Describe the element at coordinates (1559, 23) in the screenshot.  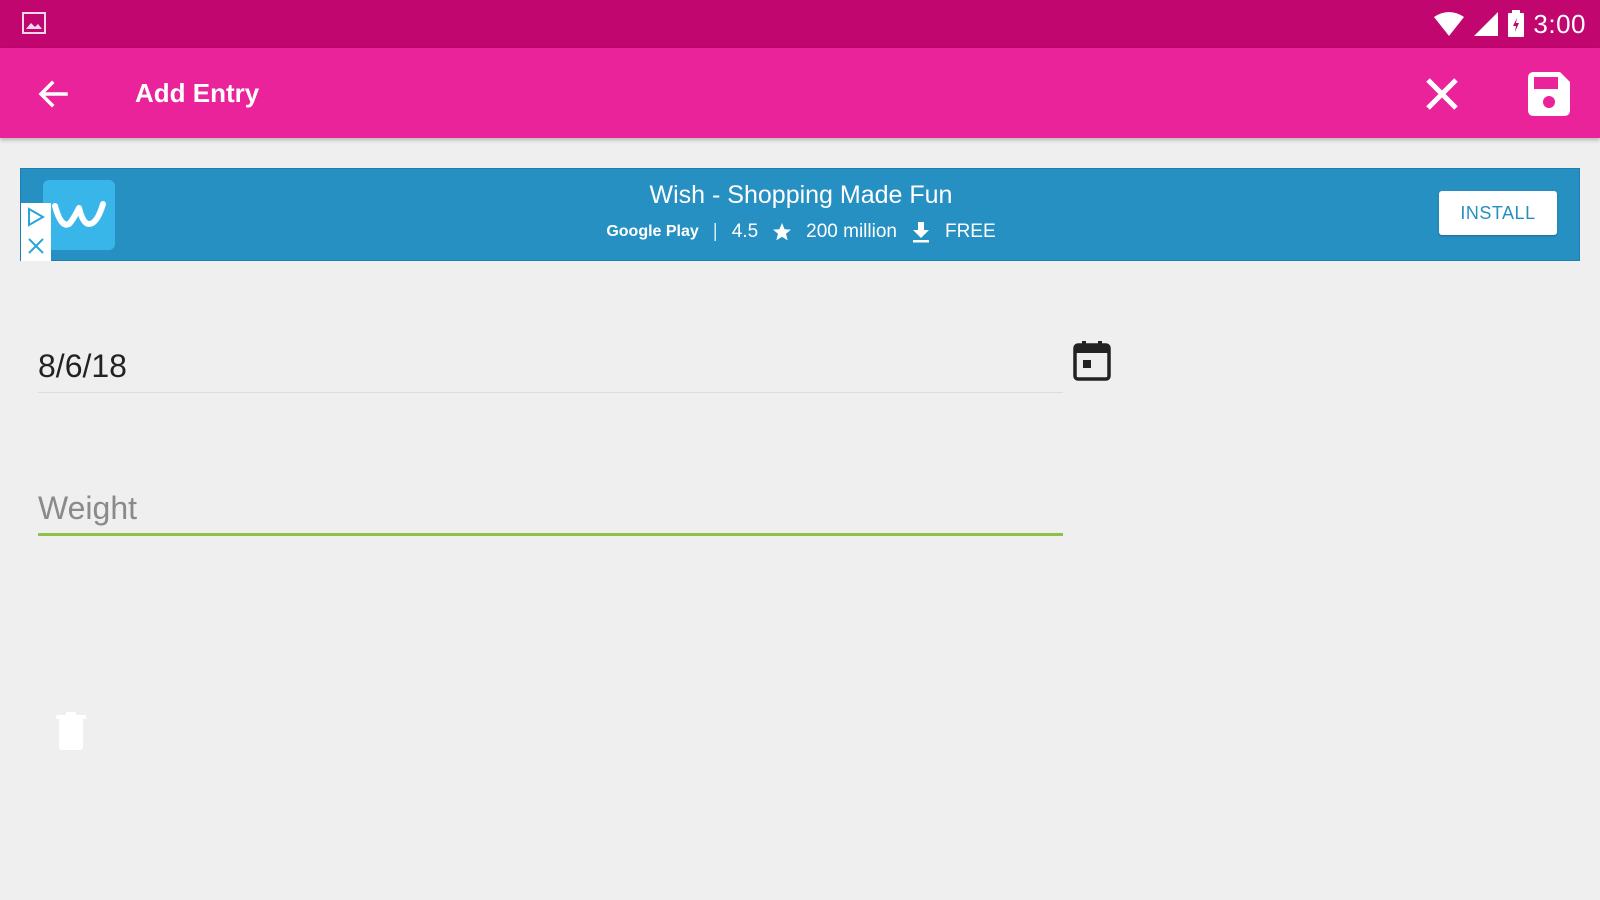
I see `status-time: 3:00` at that location.